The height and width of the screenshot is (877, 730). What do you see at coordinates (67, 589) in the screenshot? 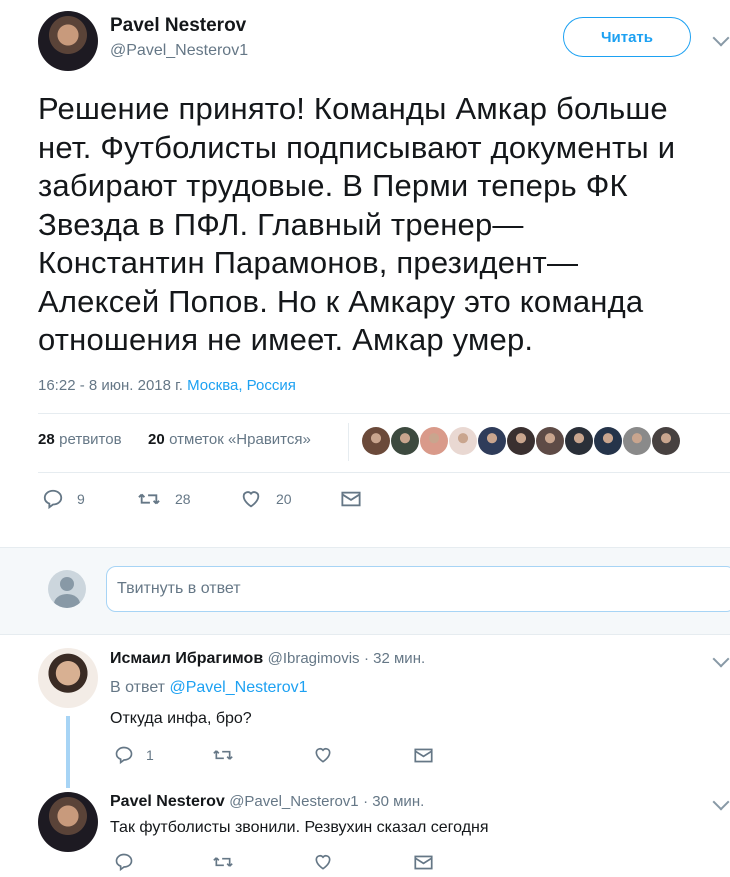
I see `compose-avatar` at bounding box center [67, 589].